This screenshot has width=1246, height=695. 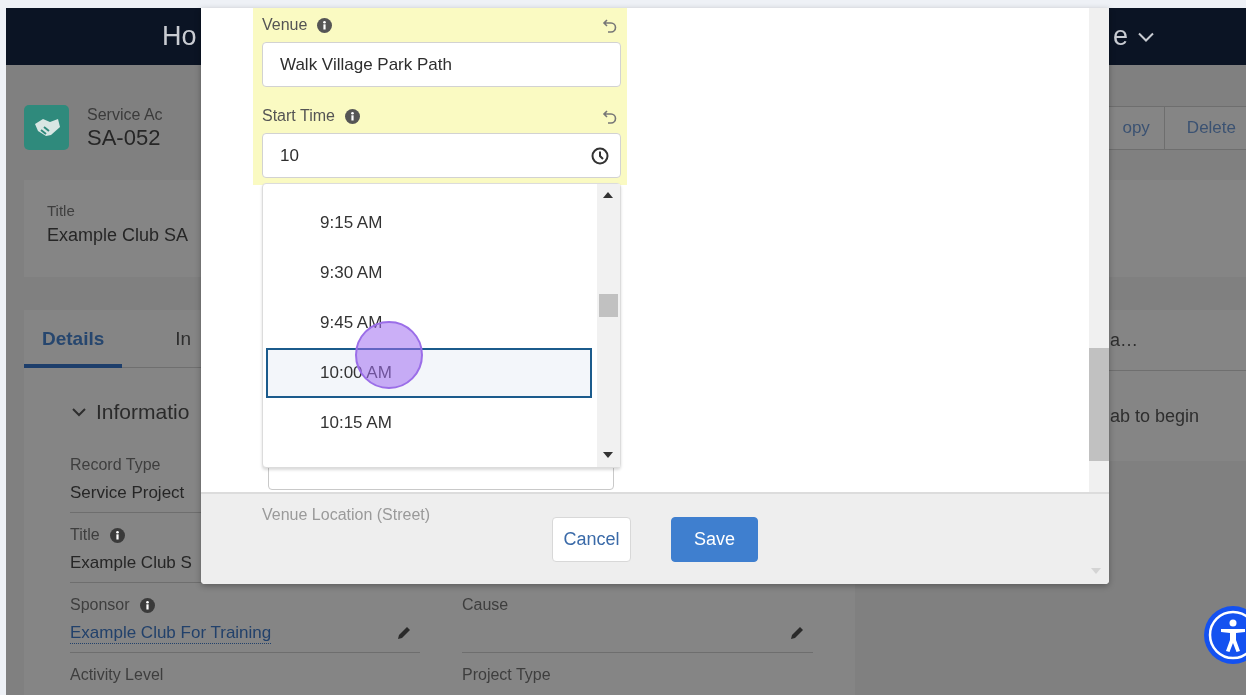 What do you see at coordinates (441, 64) in the screenshot?
I see `input-field: Walk Village Park Path` at bounding box center [441, 64].